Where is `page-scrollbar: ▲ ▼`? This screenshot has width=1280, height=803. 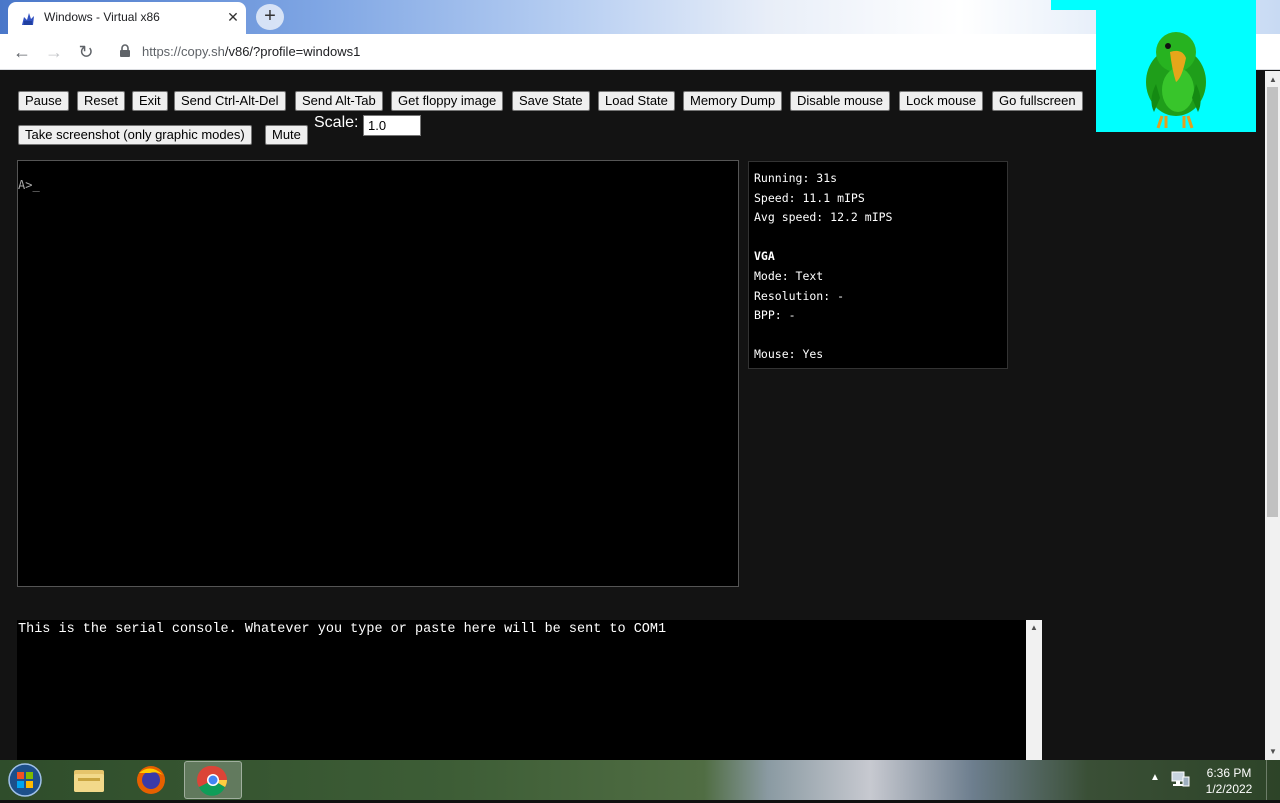 page-scrollbar: ▲ ▼ is located at coordinates (1272, 415).